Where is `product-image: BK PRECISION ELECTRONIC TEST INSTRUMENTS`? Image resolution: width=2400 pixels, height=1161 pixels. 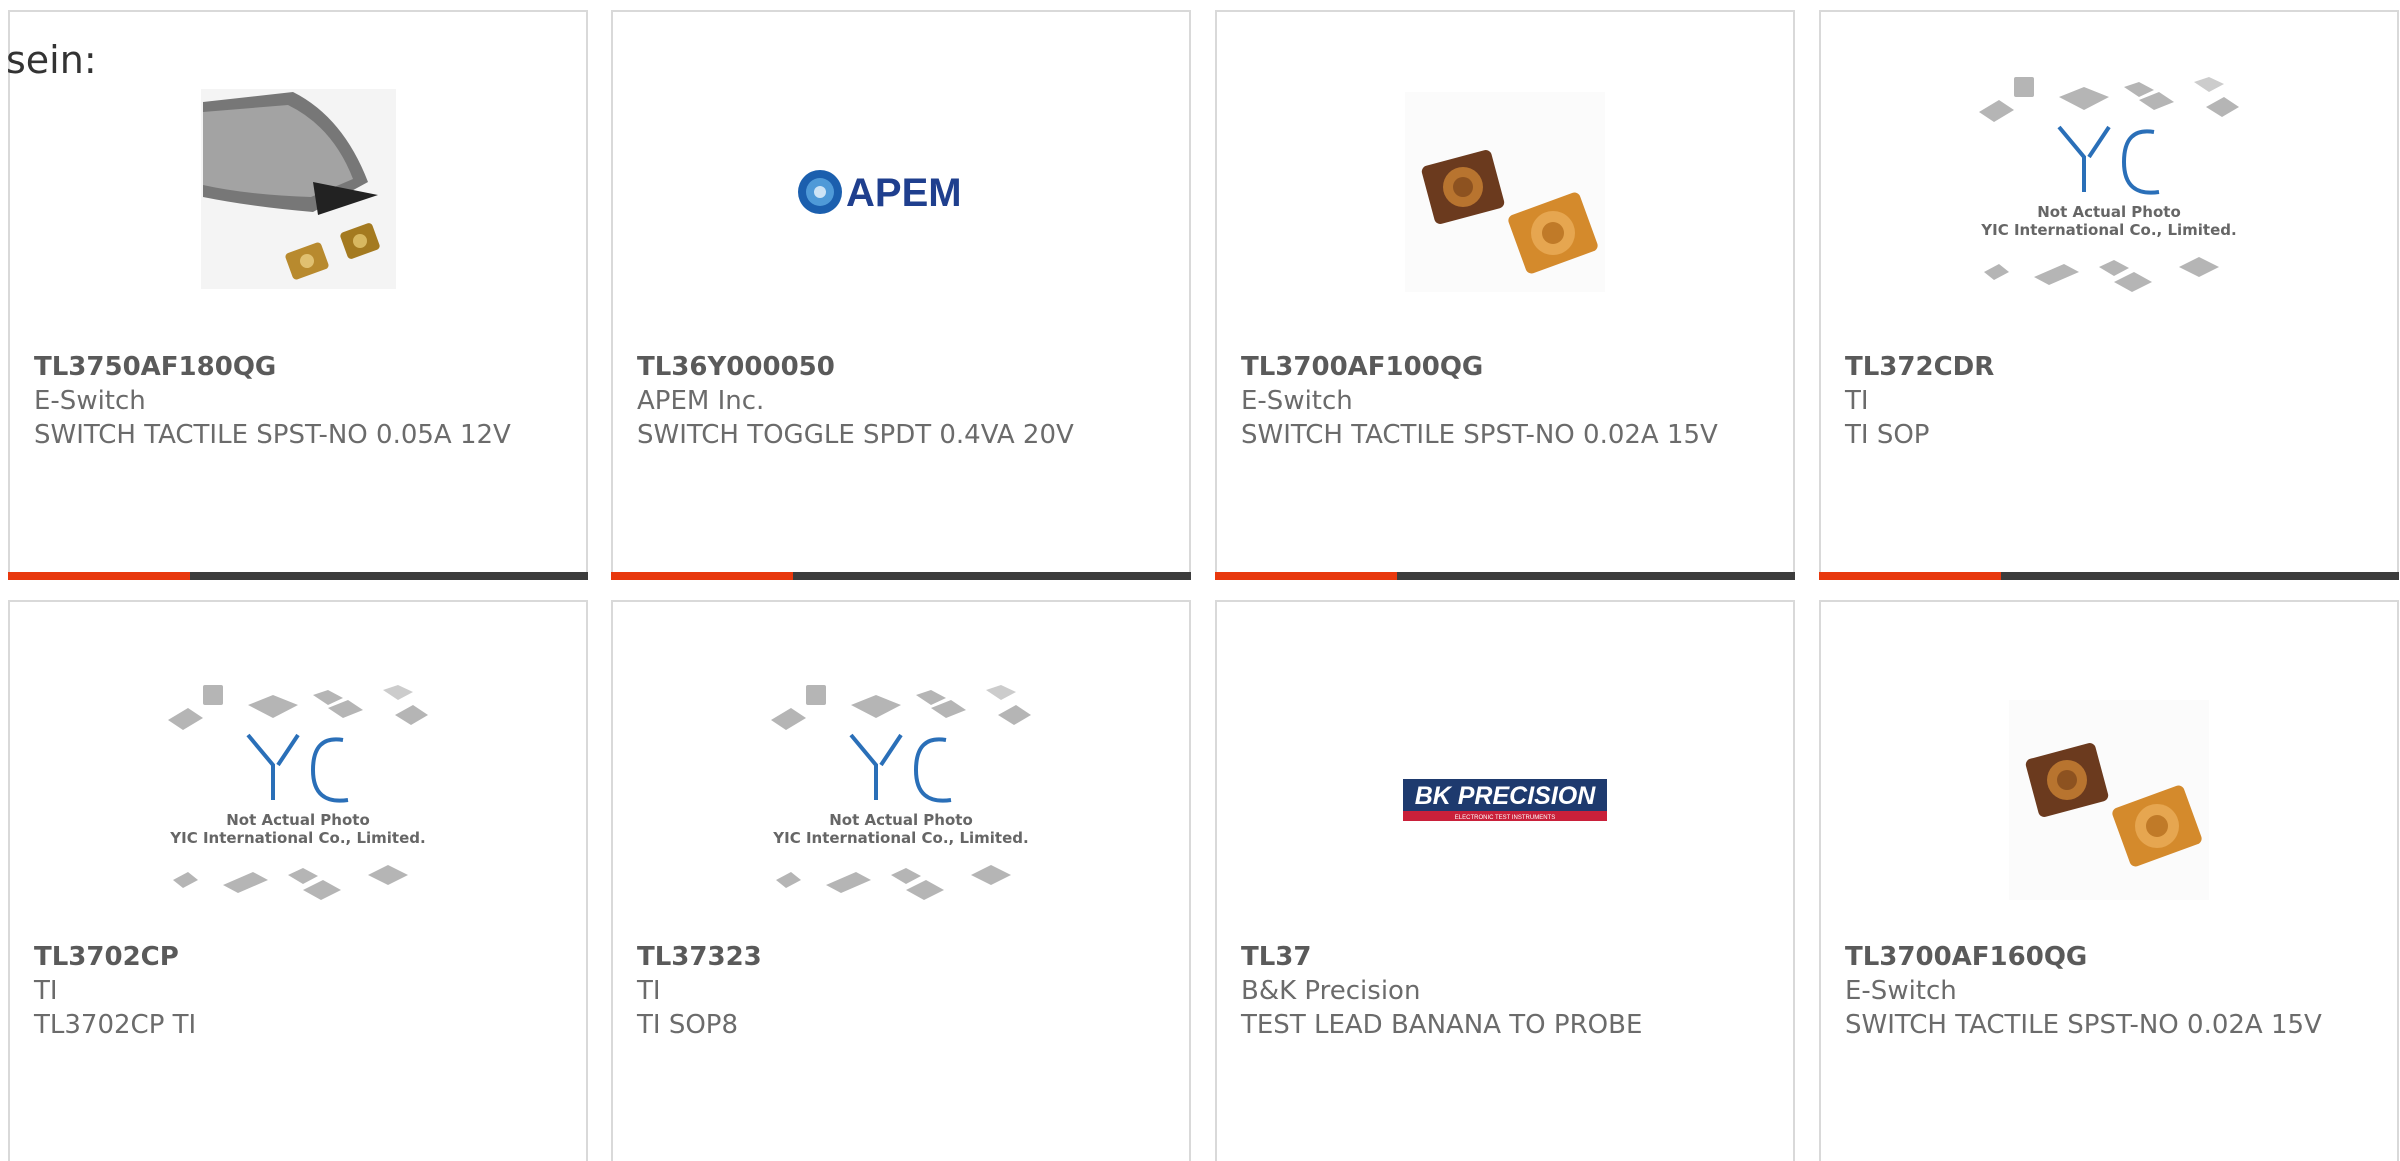 product-image: BK PRECISION ELECTRONIC TEST INSTRUMENTS is located at coordinates (1505, 800).